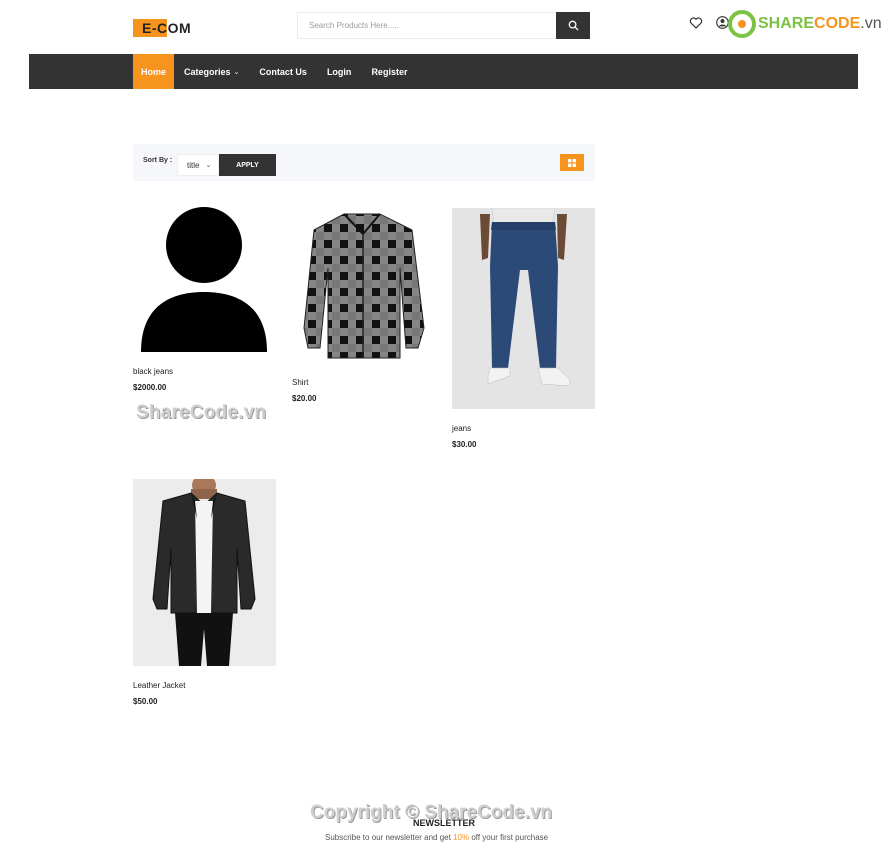 This screenshot has width=887, height=855. Describe the element at coordinates (159, 685) in the screenshot. I see `product-name: Leather Jacket` at that location.